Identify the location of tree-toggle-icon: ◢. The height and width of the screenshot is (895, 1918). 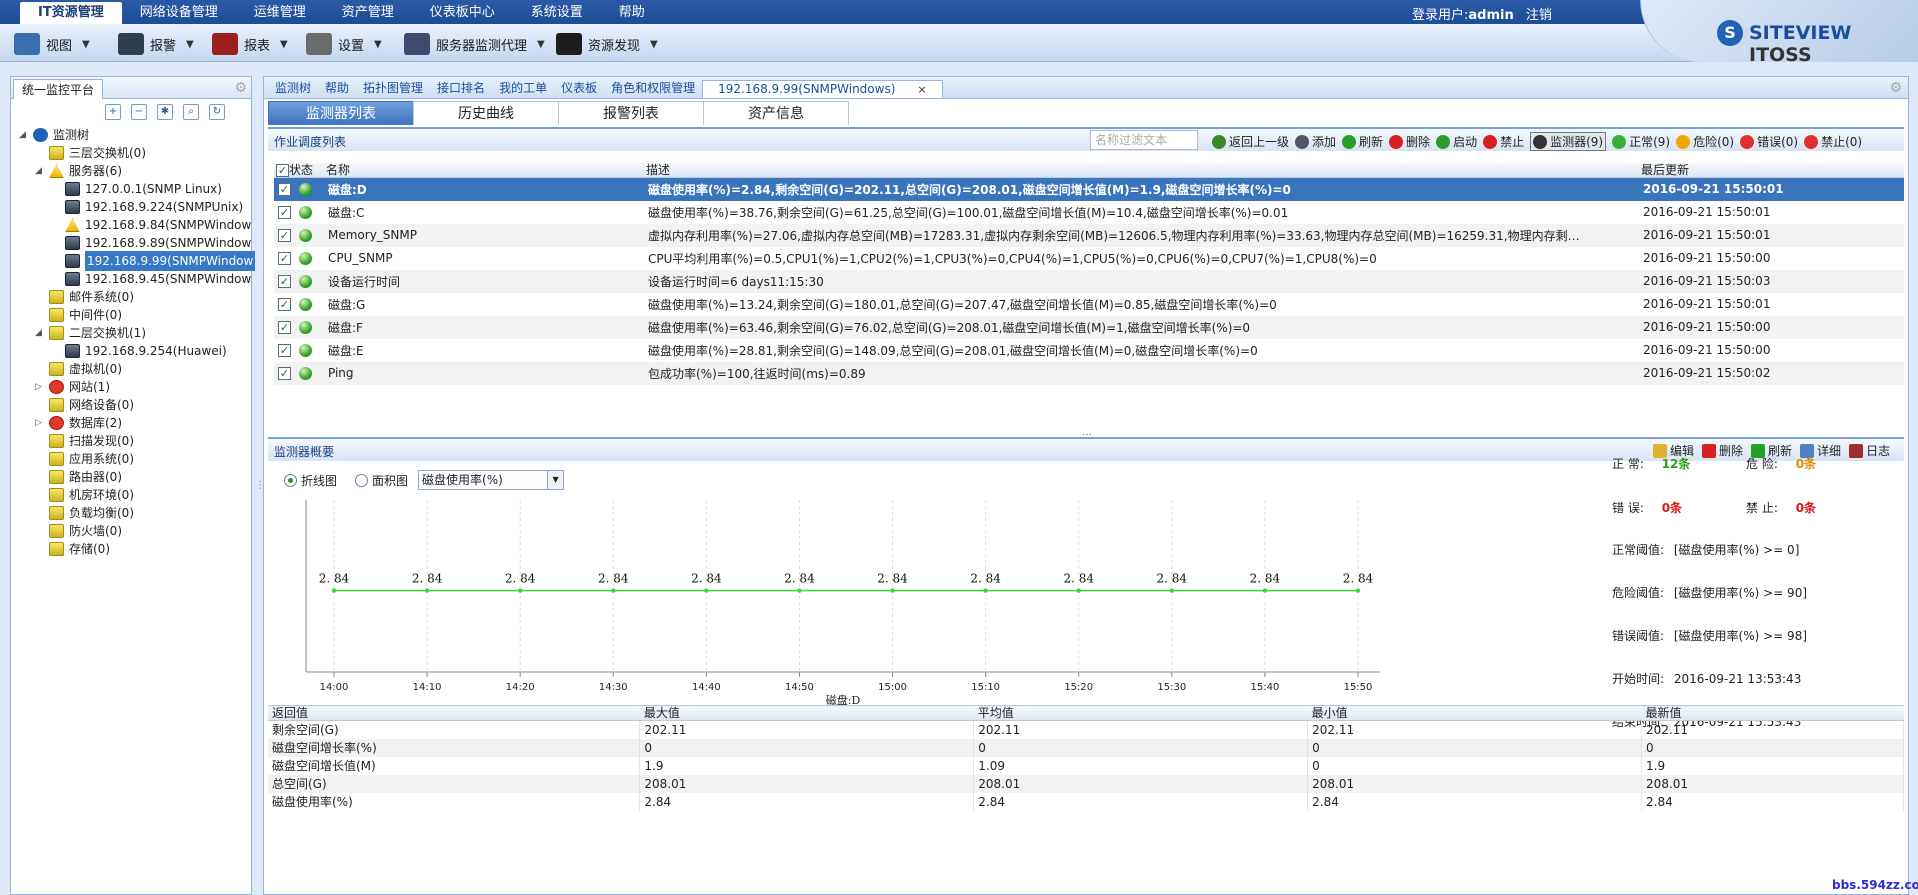
(24, 135).